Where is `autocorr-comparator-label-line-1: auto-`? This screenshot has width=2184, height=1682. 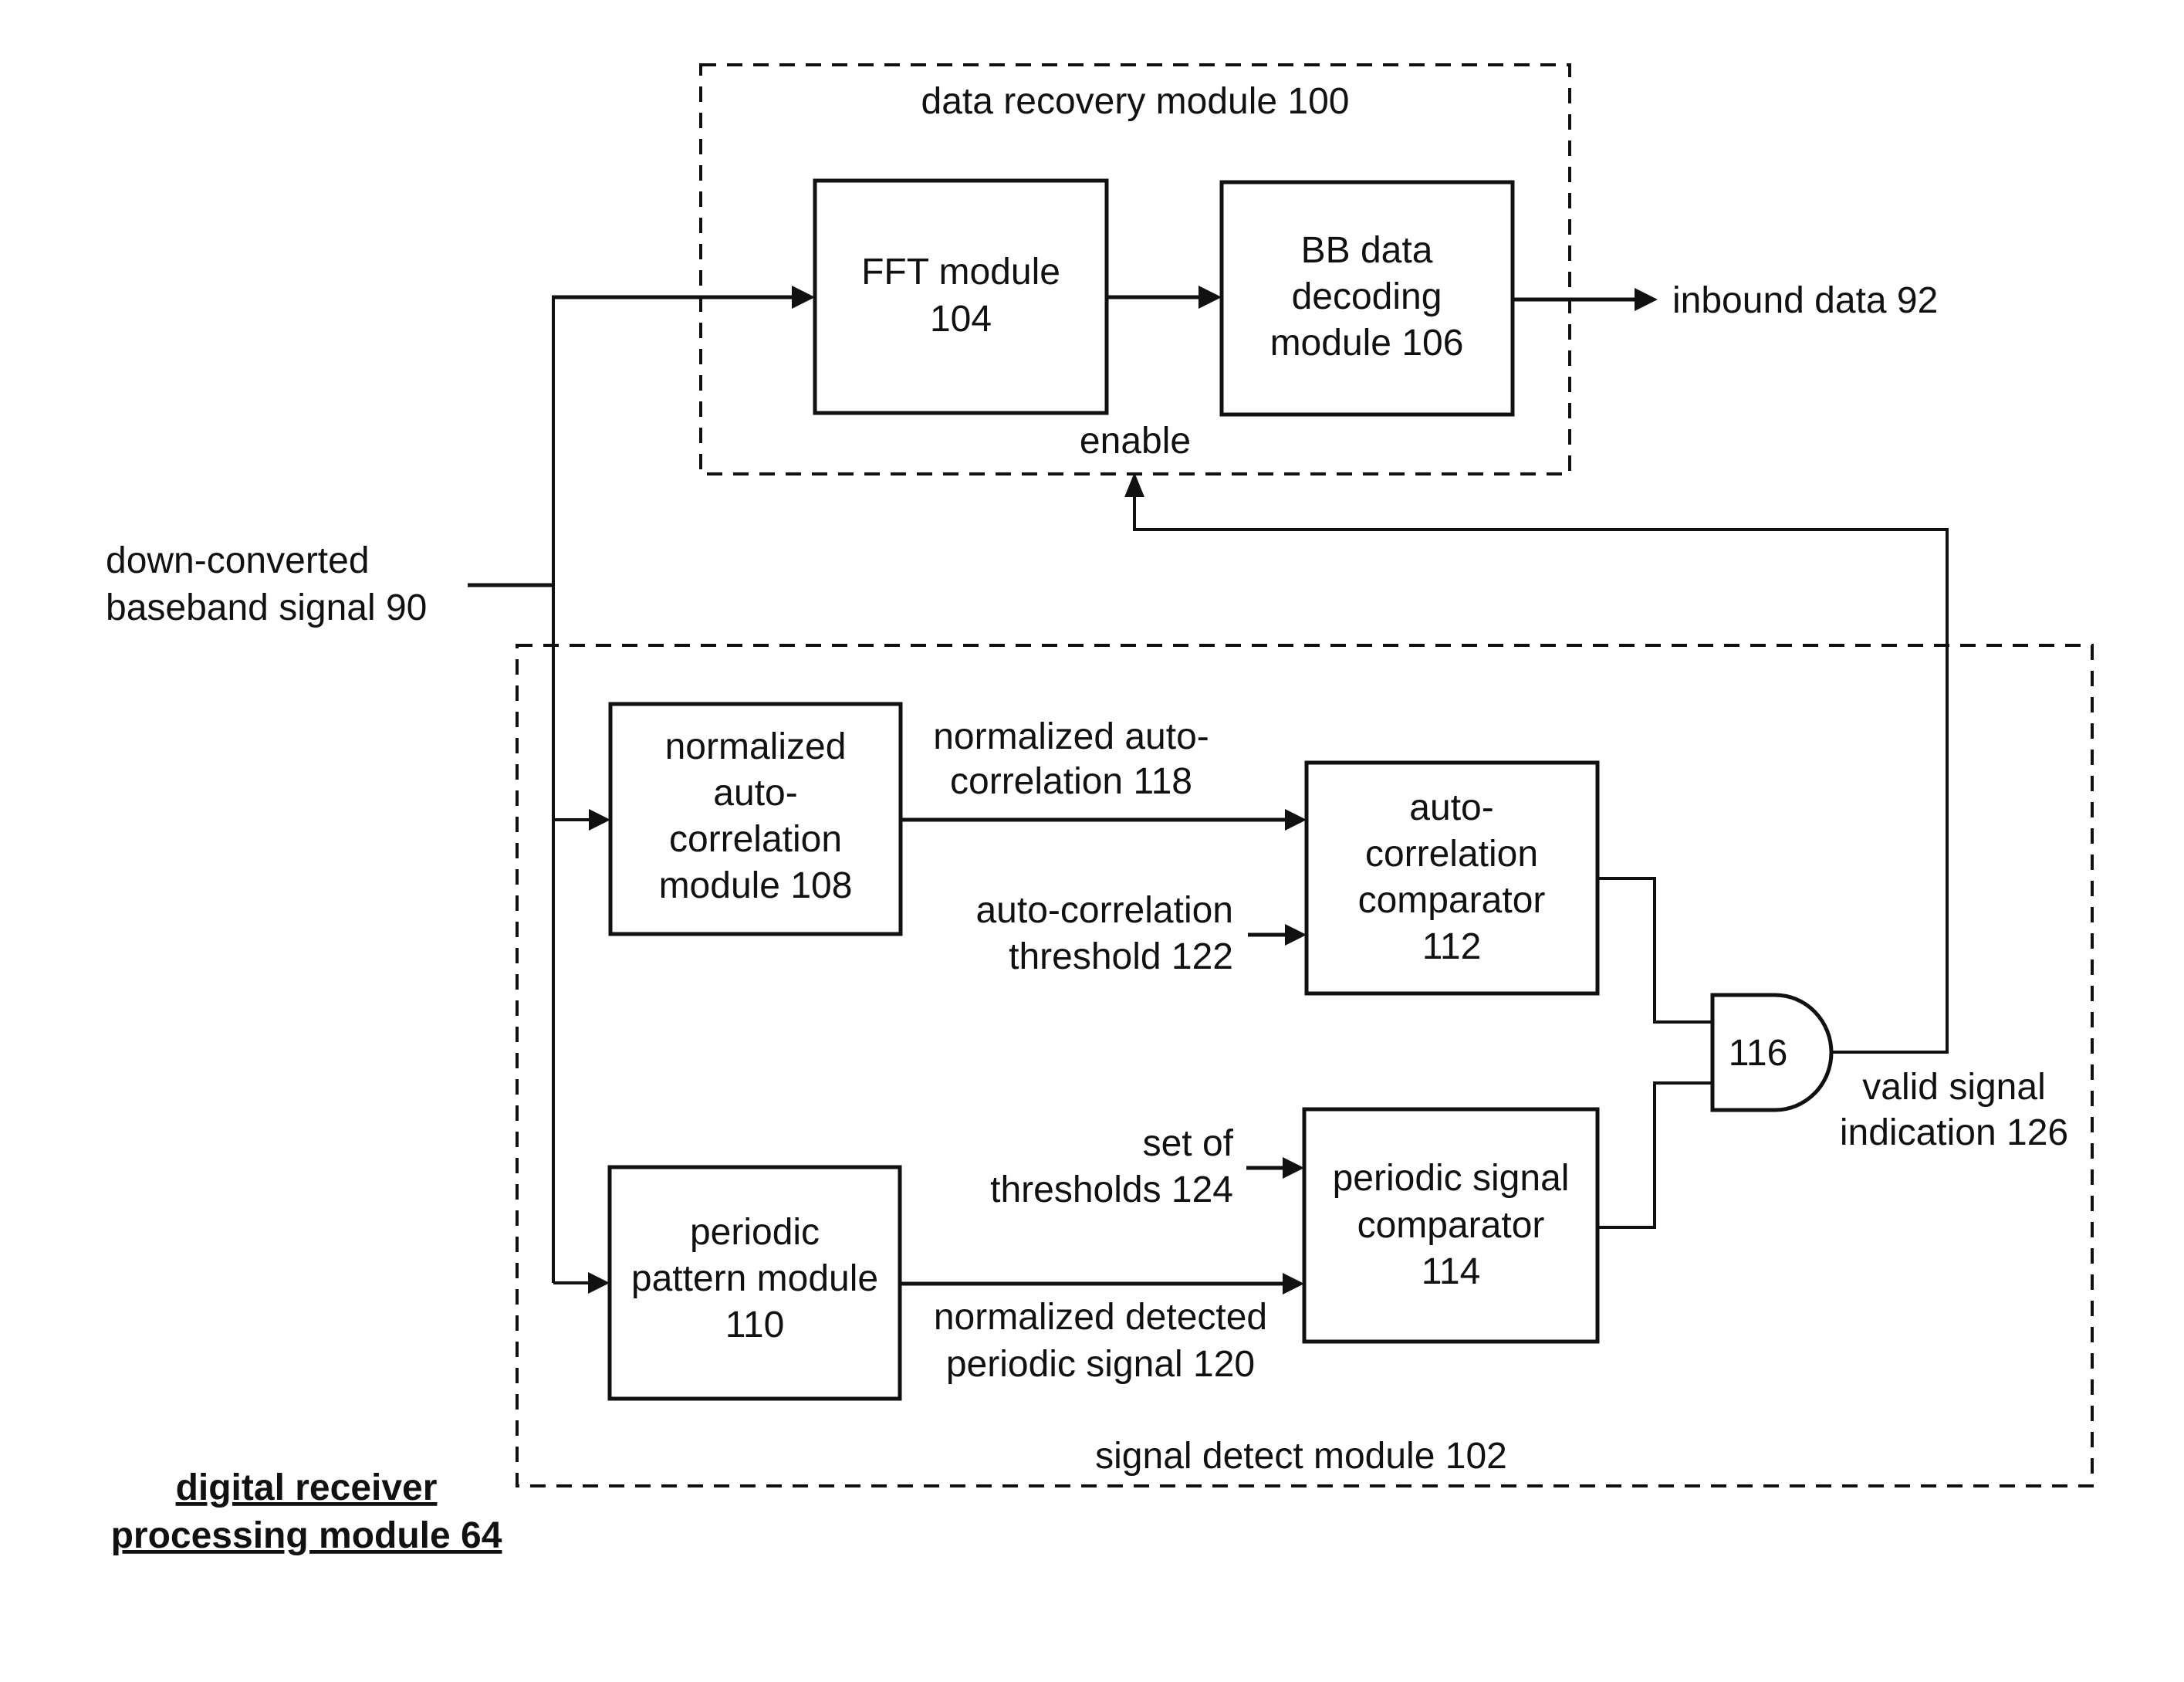 autocorr-comparator-label-line-1: auto- is located at coordinates (1451, 807).